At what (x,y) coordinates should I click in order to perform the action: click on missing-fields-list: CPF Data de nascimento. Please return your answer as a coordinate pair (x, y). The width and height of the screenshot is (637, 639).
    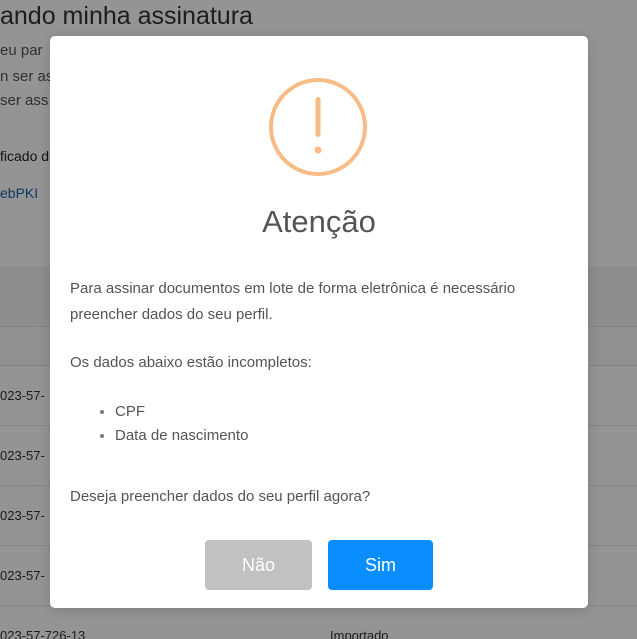
    Looking at the image, I should click on (159, 424).